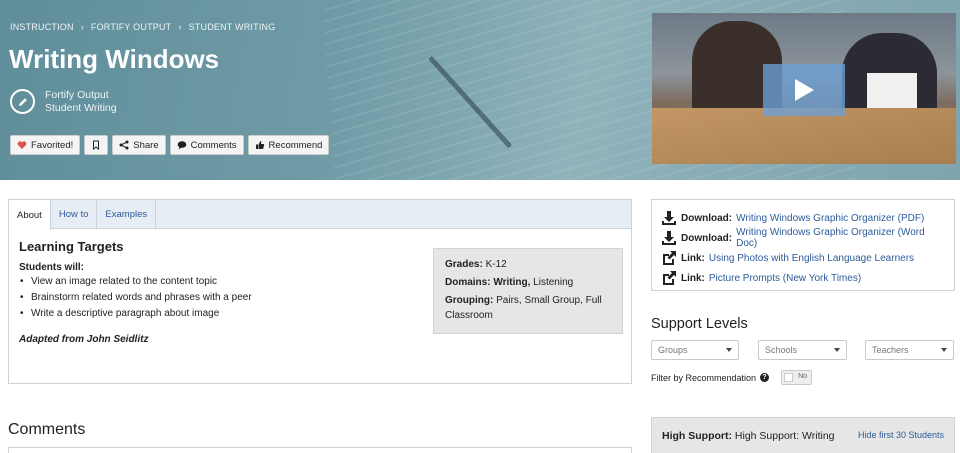 This screenshot has width=960, height=453. Describe the element at coordinates (469, 300) in the screenshot. I see `grouping-label: Grouping:` at that location.